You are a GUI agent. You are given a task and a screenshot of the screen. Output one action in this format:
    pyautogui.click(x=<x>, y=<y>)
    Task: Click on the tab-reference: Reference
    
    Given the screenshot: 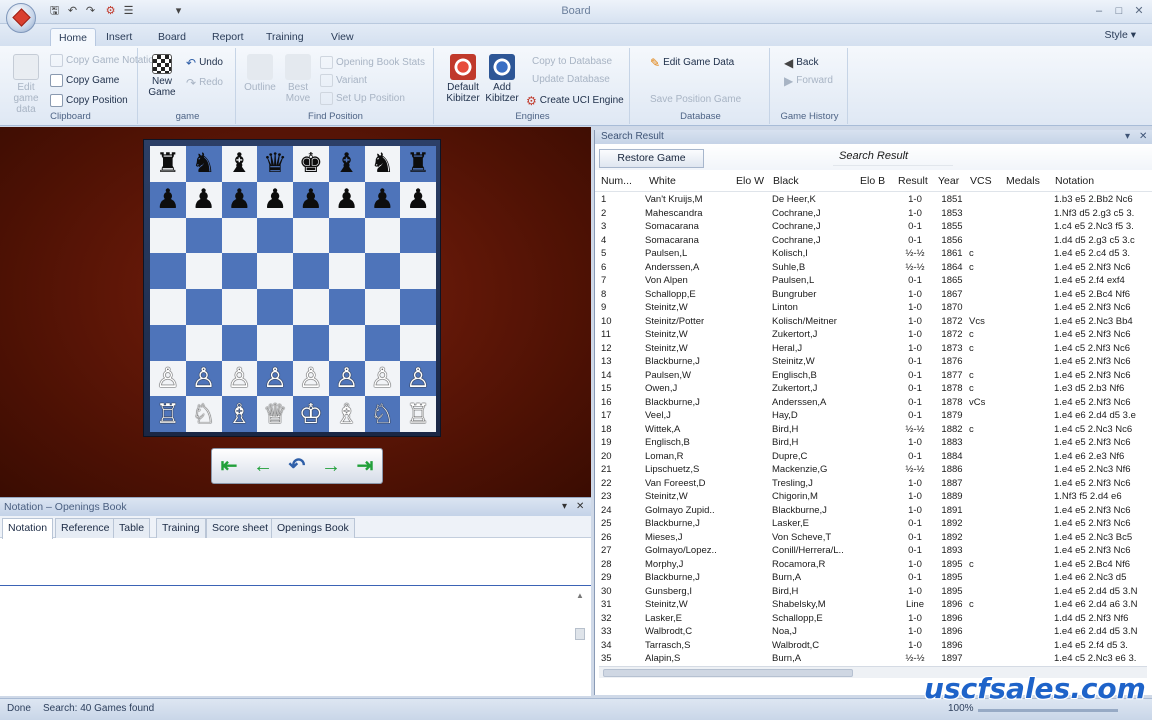 What is the action you would take?
    pyautogui.click(x=85, y=528)
    